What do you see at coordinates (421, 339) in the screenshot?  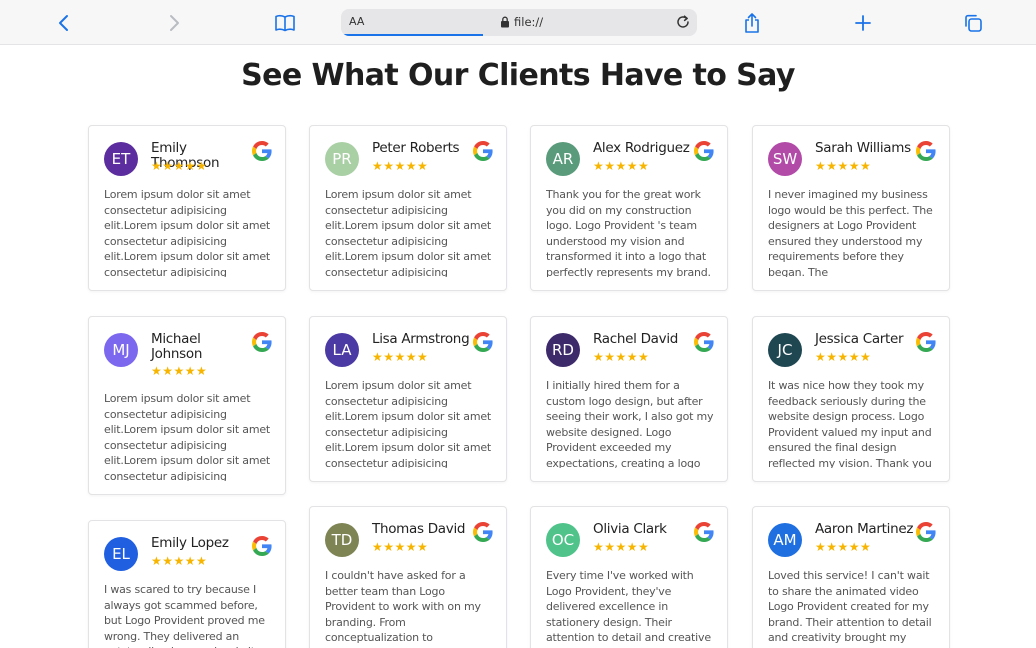 I see `reviewer-name: Lisa Armstrong` at bounding box center [421, 339].